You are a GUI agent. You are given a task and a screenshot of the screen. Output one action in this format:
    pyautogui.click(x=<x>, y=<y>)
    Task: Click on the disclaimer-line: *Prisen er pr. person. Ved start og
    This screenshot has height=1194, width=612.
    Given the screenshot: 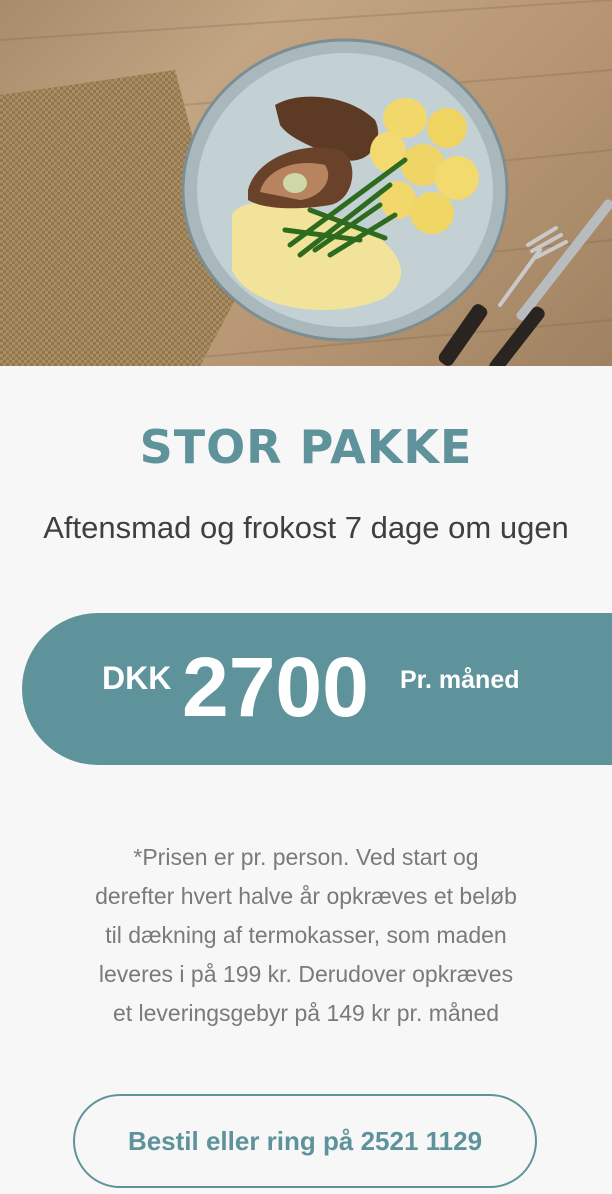 What is the action you would take?
    pyautogui.click(x=306, y=857)
    